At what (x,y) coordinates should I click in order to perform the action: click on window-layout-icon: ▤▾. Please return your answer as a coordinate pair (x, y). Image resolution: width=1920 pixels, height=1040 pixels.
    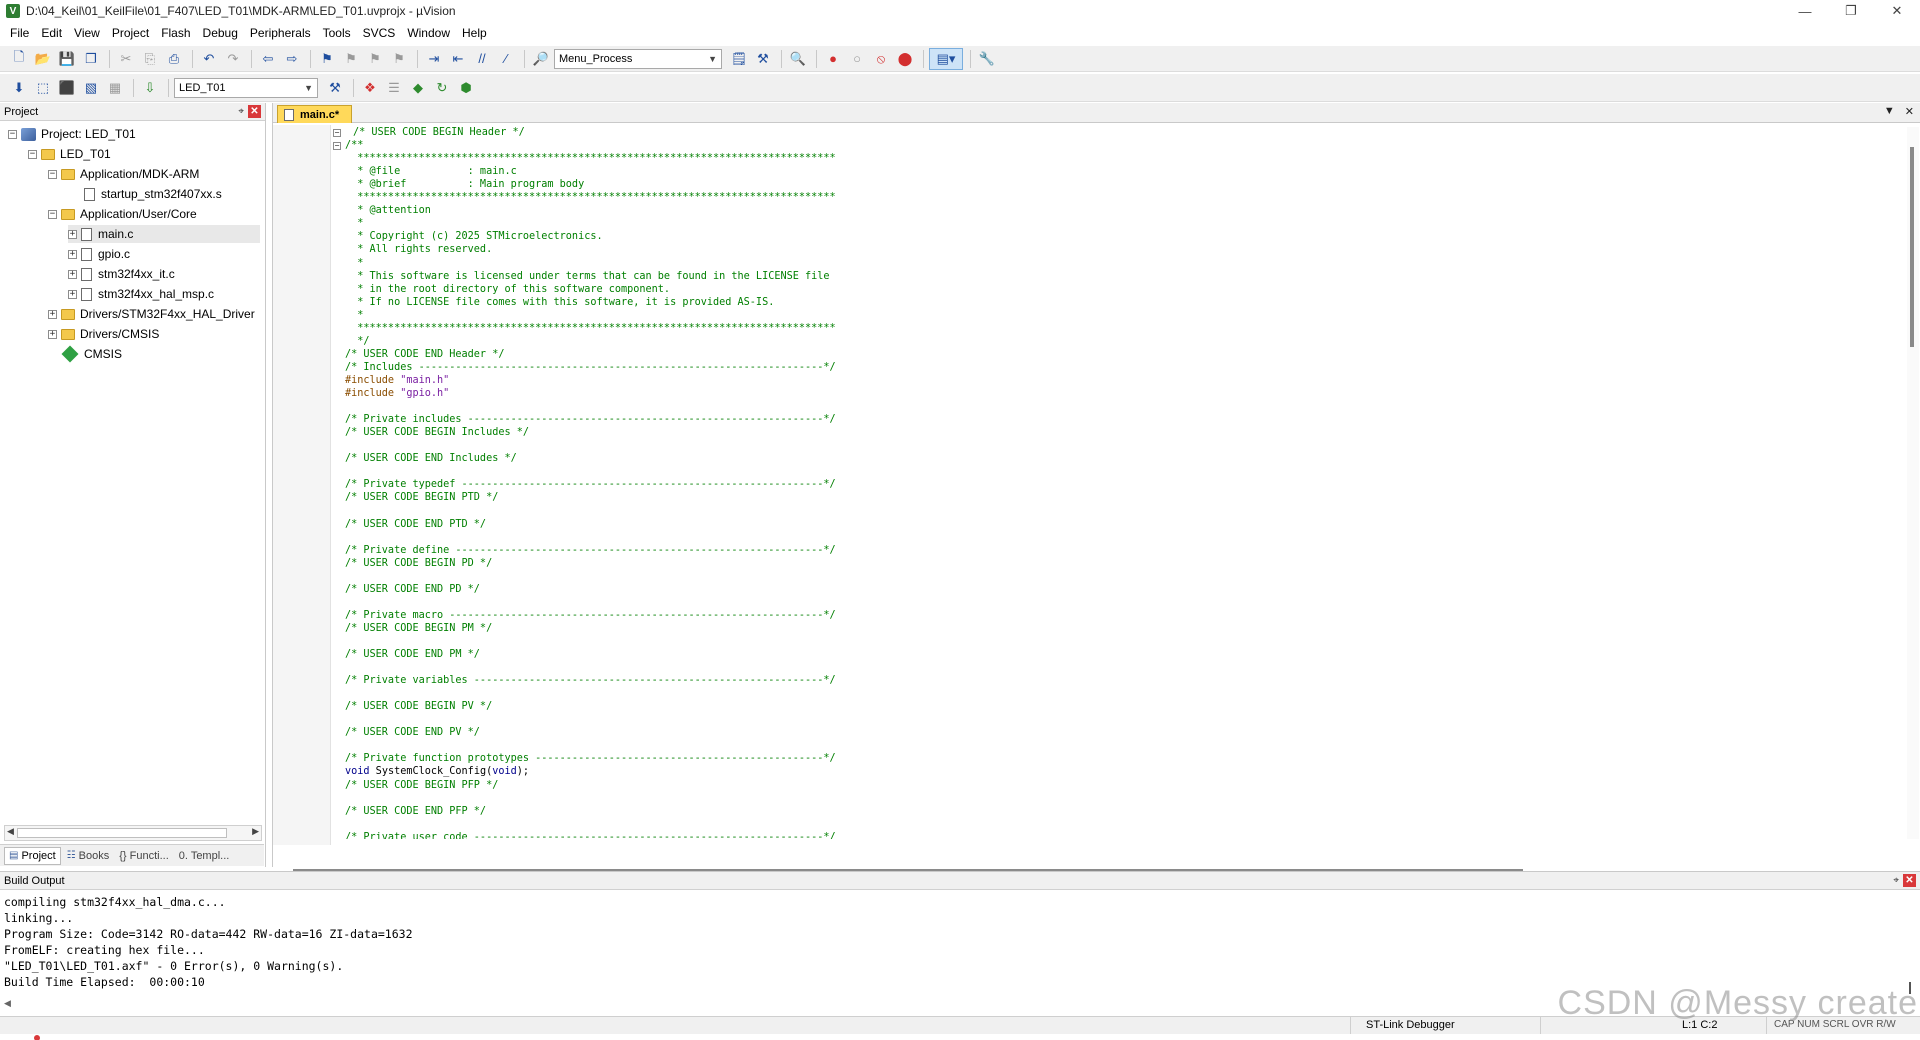
    Looking at the image, I should click on (946, 58).